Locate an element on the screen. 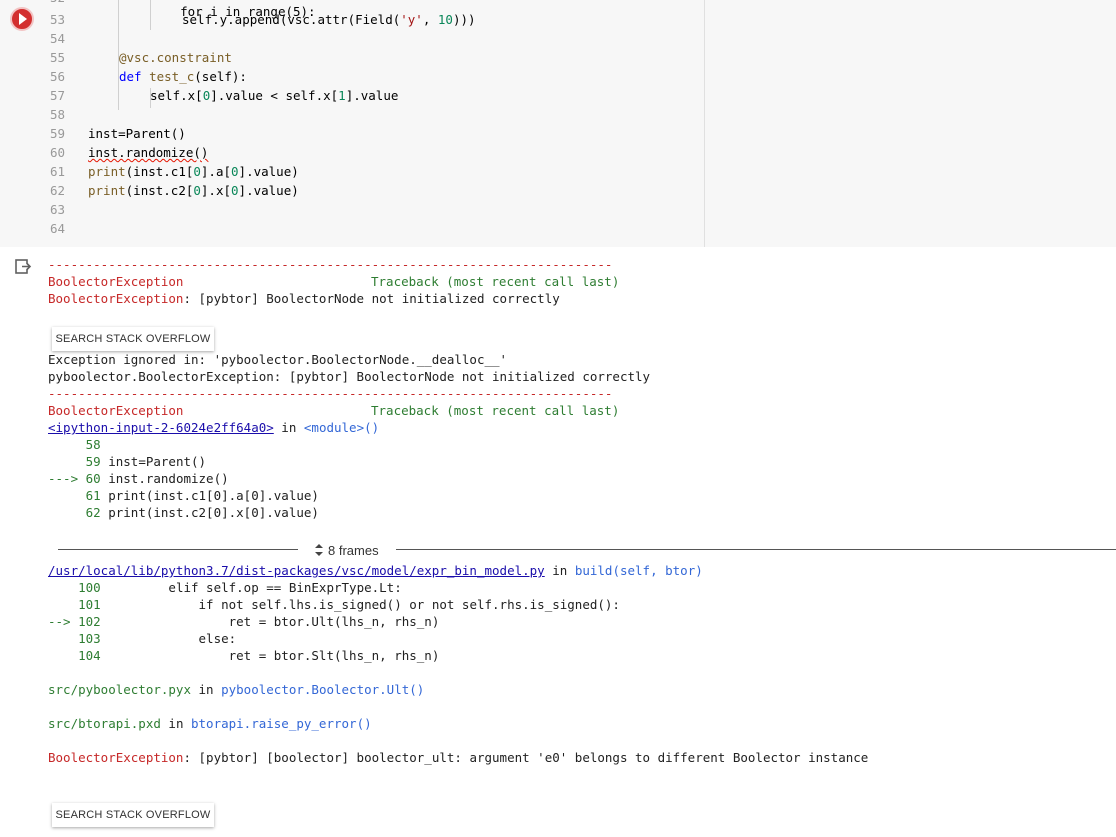 This screenshot has width=1116, height=837. frame-line: 61 print(inst.c1[0].a[0].value) is located at coordinates (183, 495).